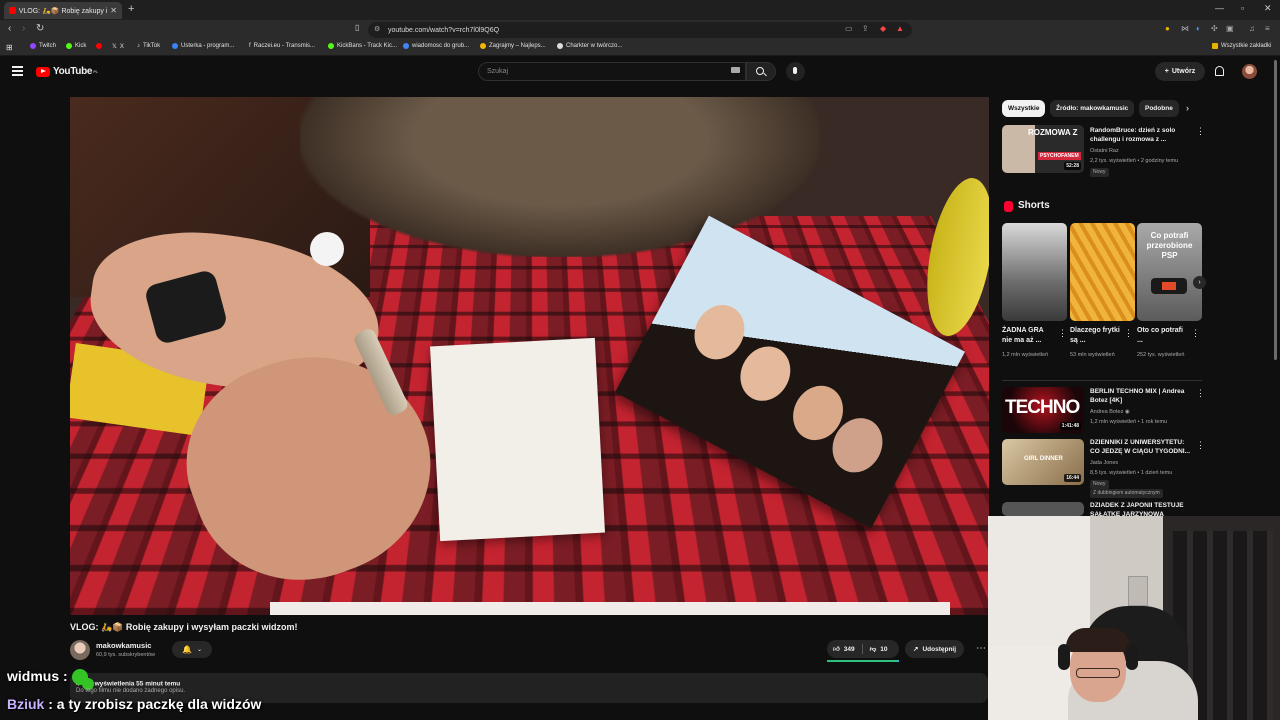 The image size is (1280, 720). What do you see at coordinates (406, 46) in the screenshot?
I see `chrome-icon` at bounding box center [406, 46].